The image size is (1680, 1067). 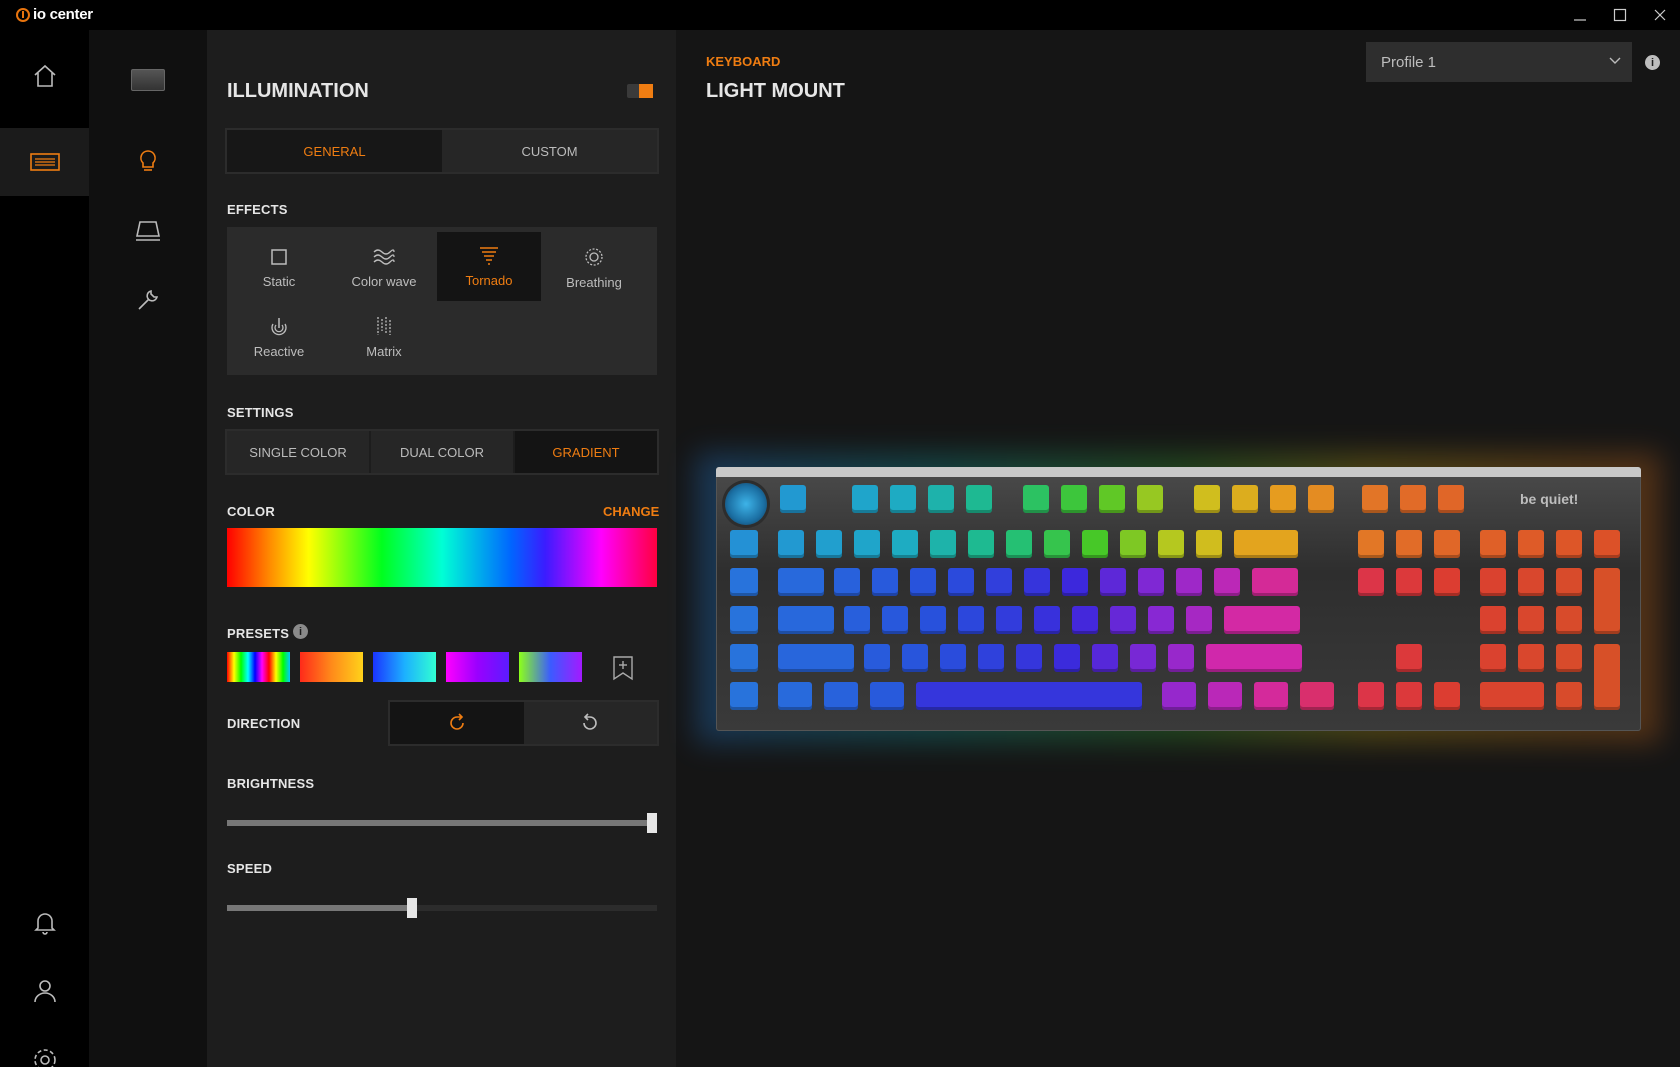 I want to click on dual-color-button: DUAL COLOR, so click(x=443, y=452).